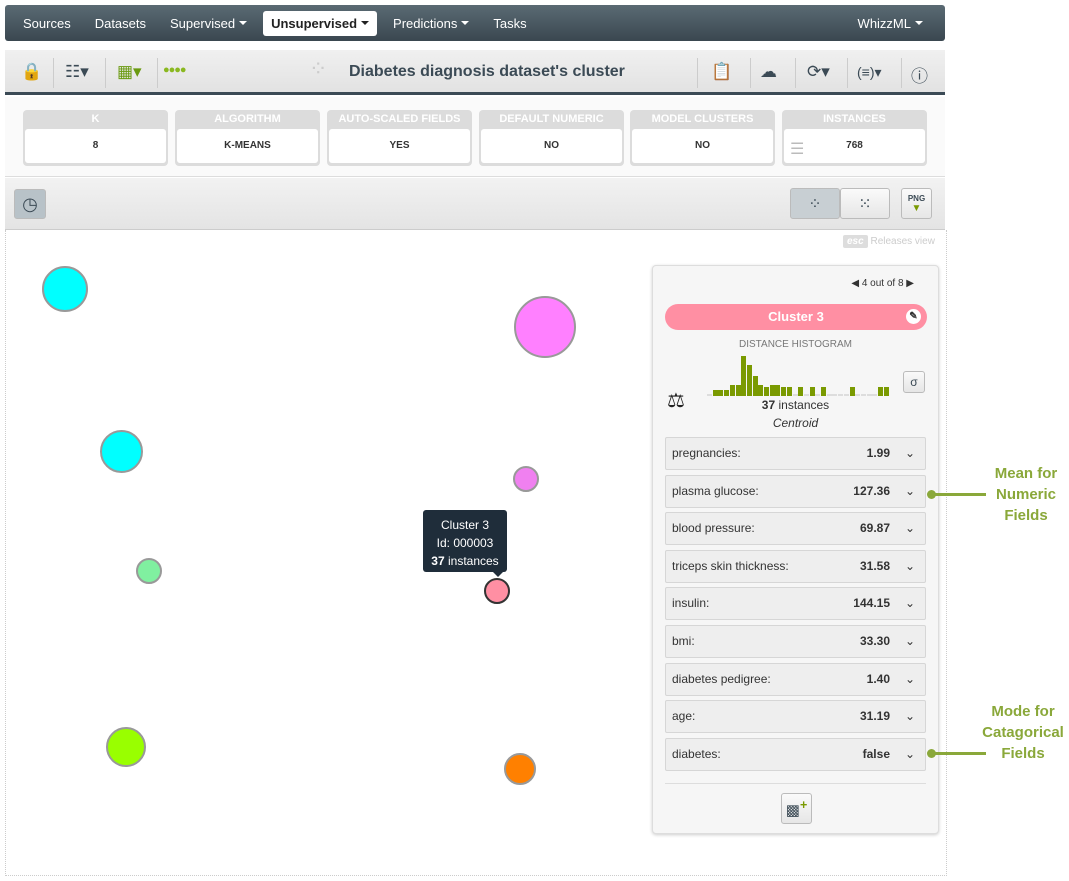 This screenshot has width=1069, height=881. I want to click on nav-label: Supervised, so click(203, 23).